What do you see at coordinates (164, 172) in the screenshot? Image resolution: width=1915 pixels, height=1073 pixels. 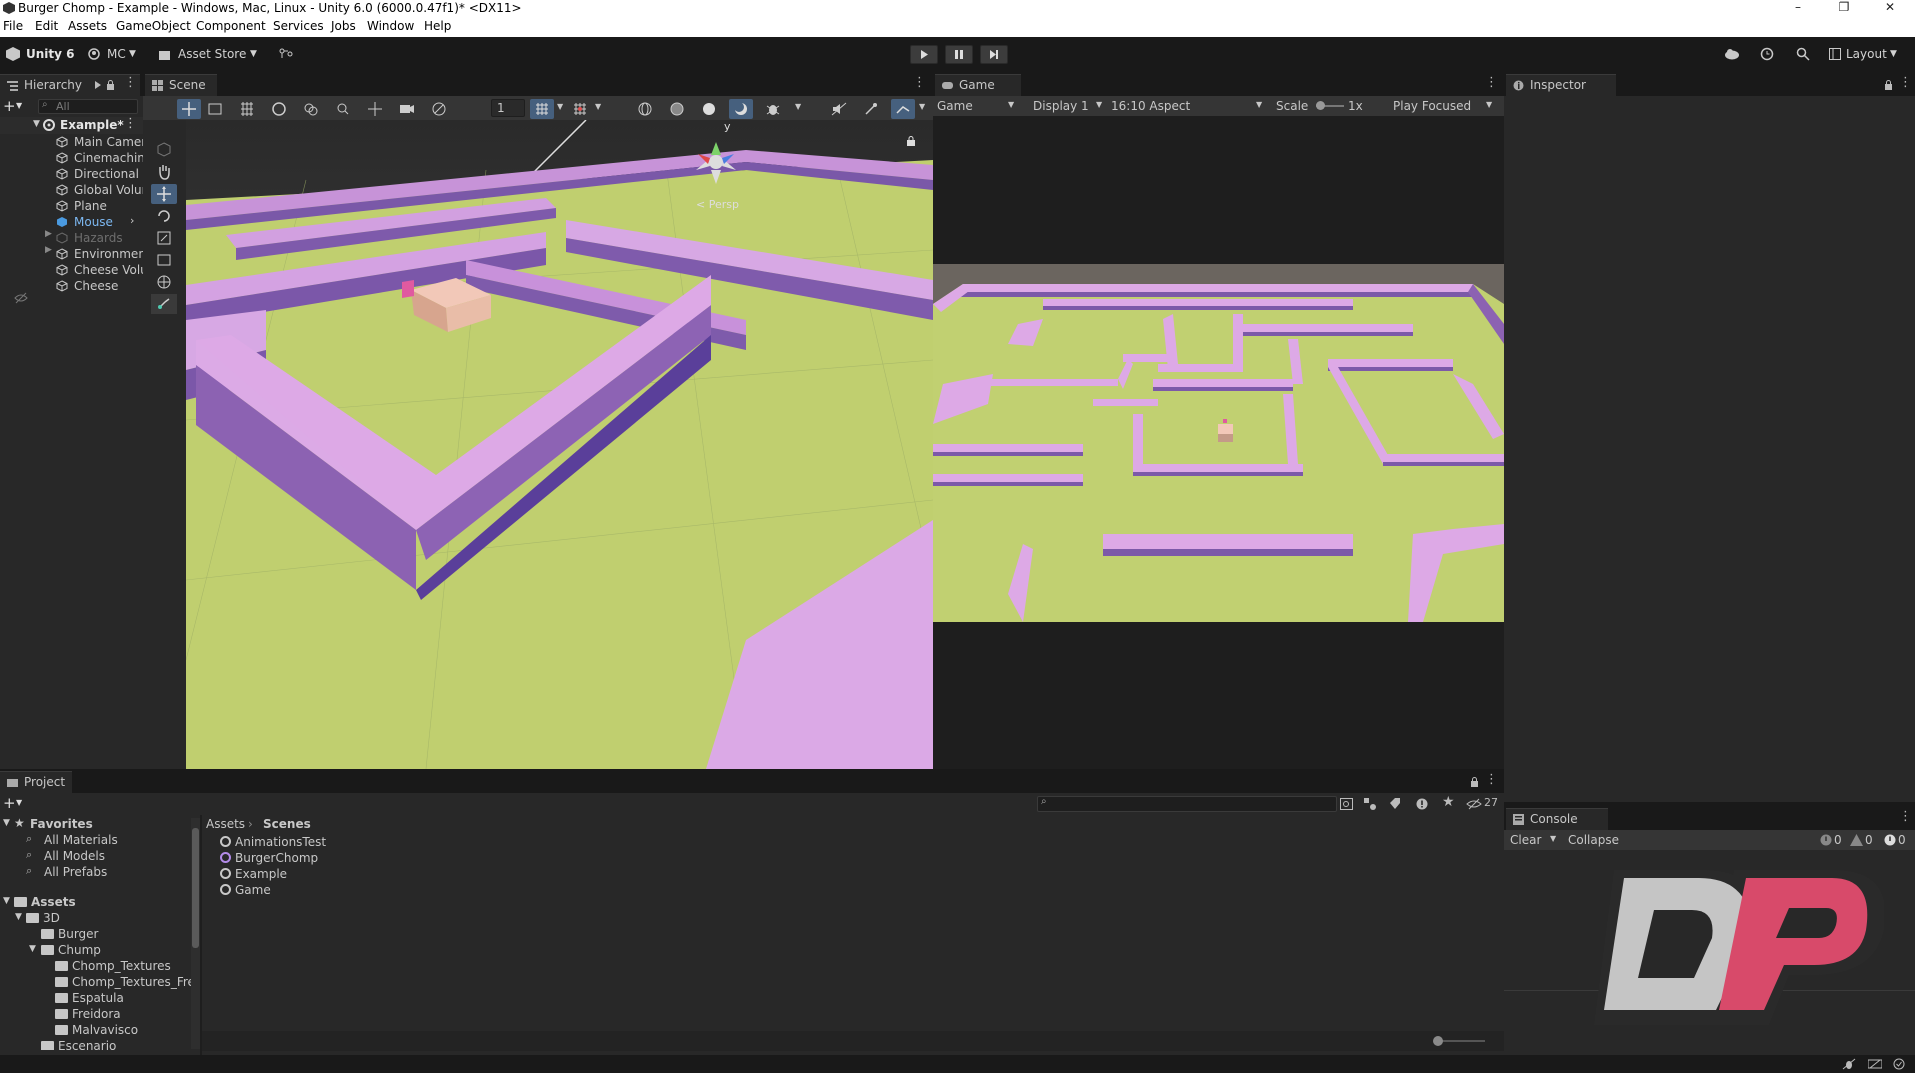 I see `hand-tool-button` at bounding box center [164, 172].